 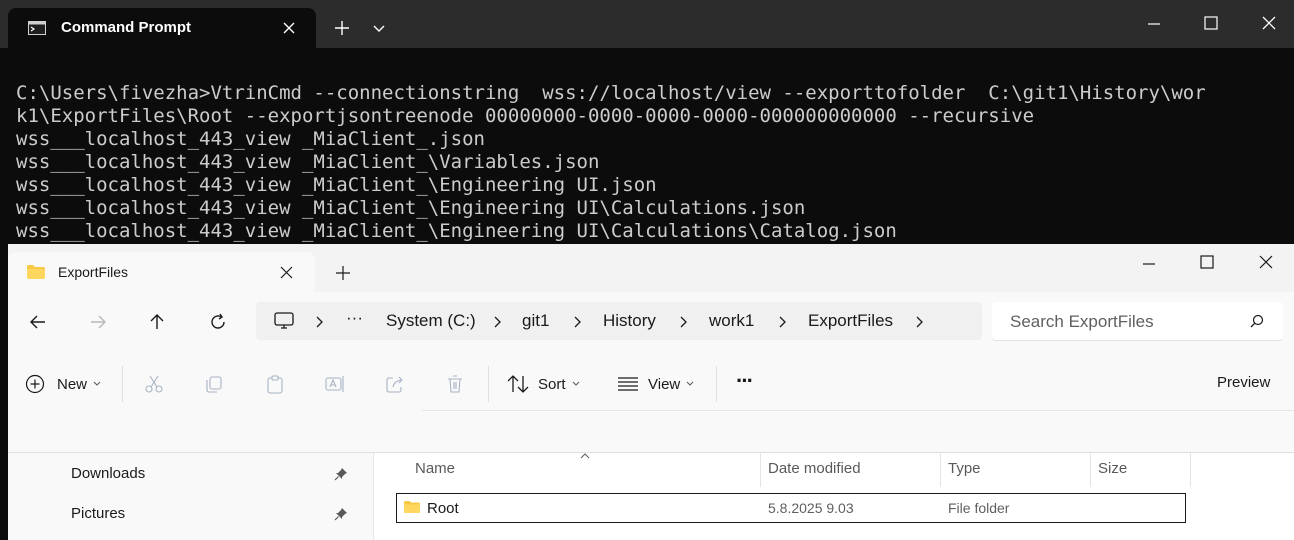 What do you see at coordinates (218, 322) in the screenshot?
I see `refresh-icon` at bounding box center [218, 322].